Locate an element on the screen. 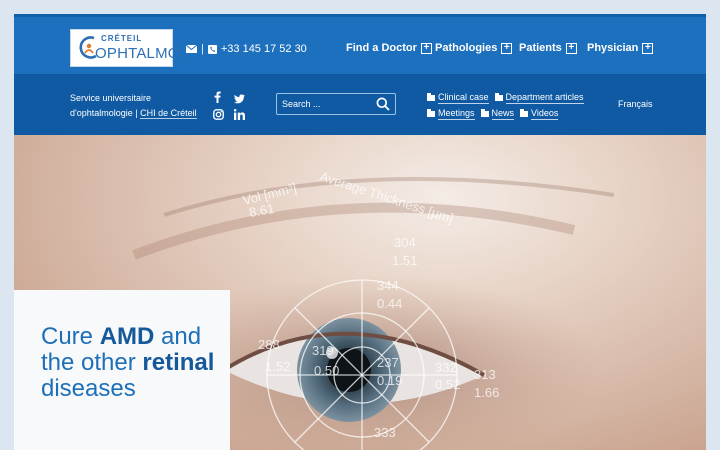 This screenshot has height=450, width=720. hero-title-part: diseases is located at coordinates (88, 388).